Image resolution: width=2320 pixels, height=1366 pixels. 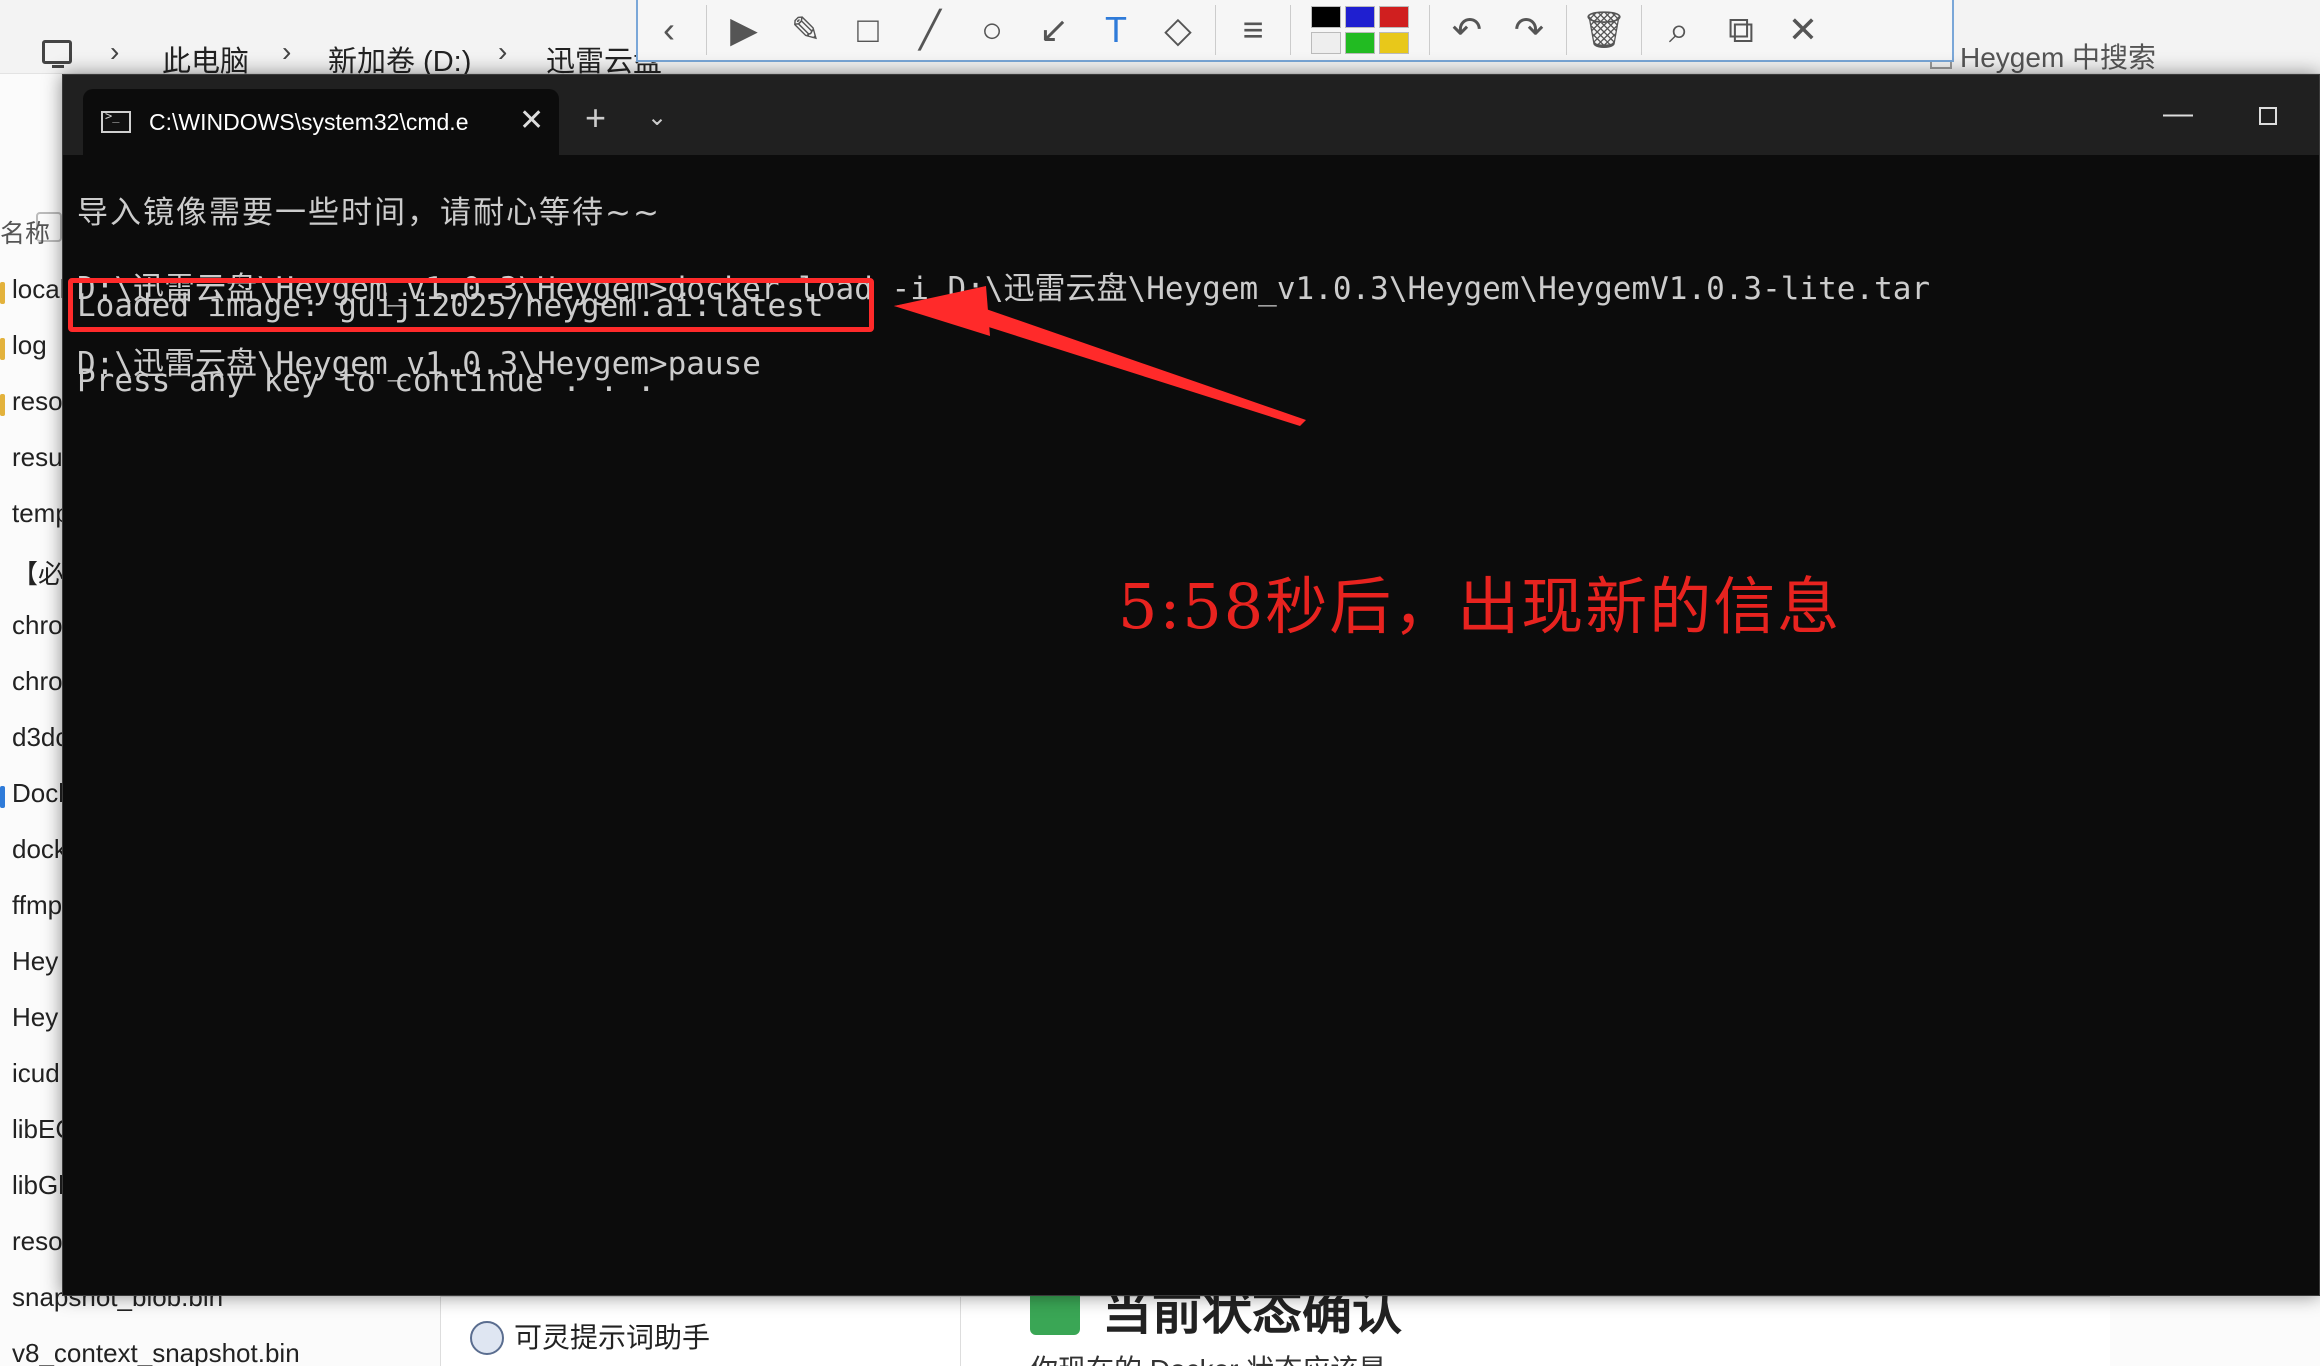 What do you see at coordinates (1130, 363) in the screenshot?
I see `arrow-shaft` at bounding box center [1130, 363].